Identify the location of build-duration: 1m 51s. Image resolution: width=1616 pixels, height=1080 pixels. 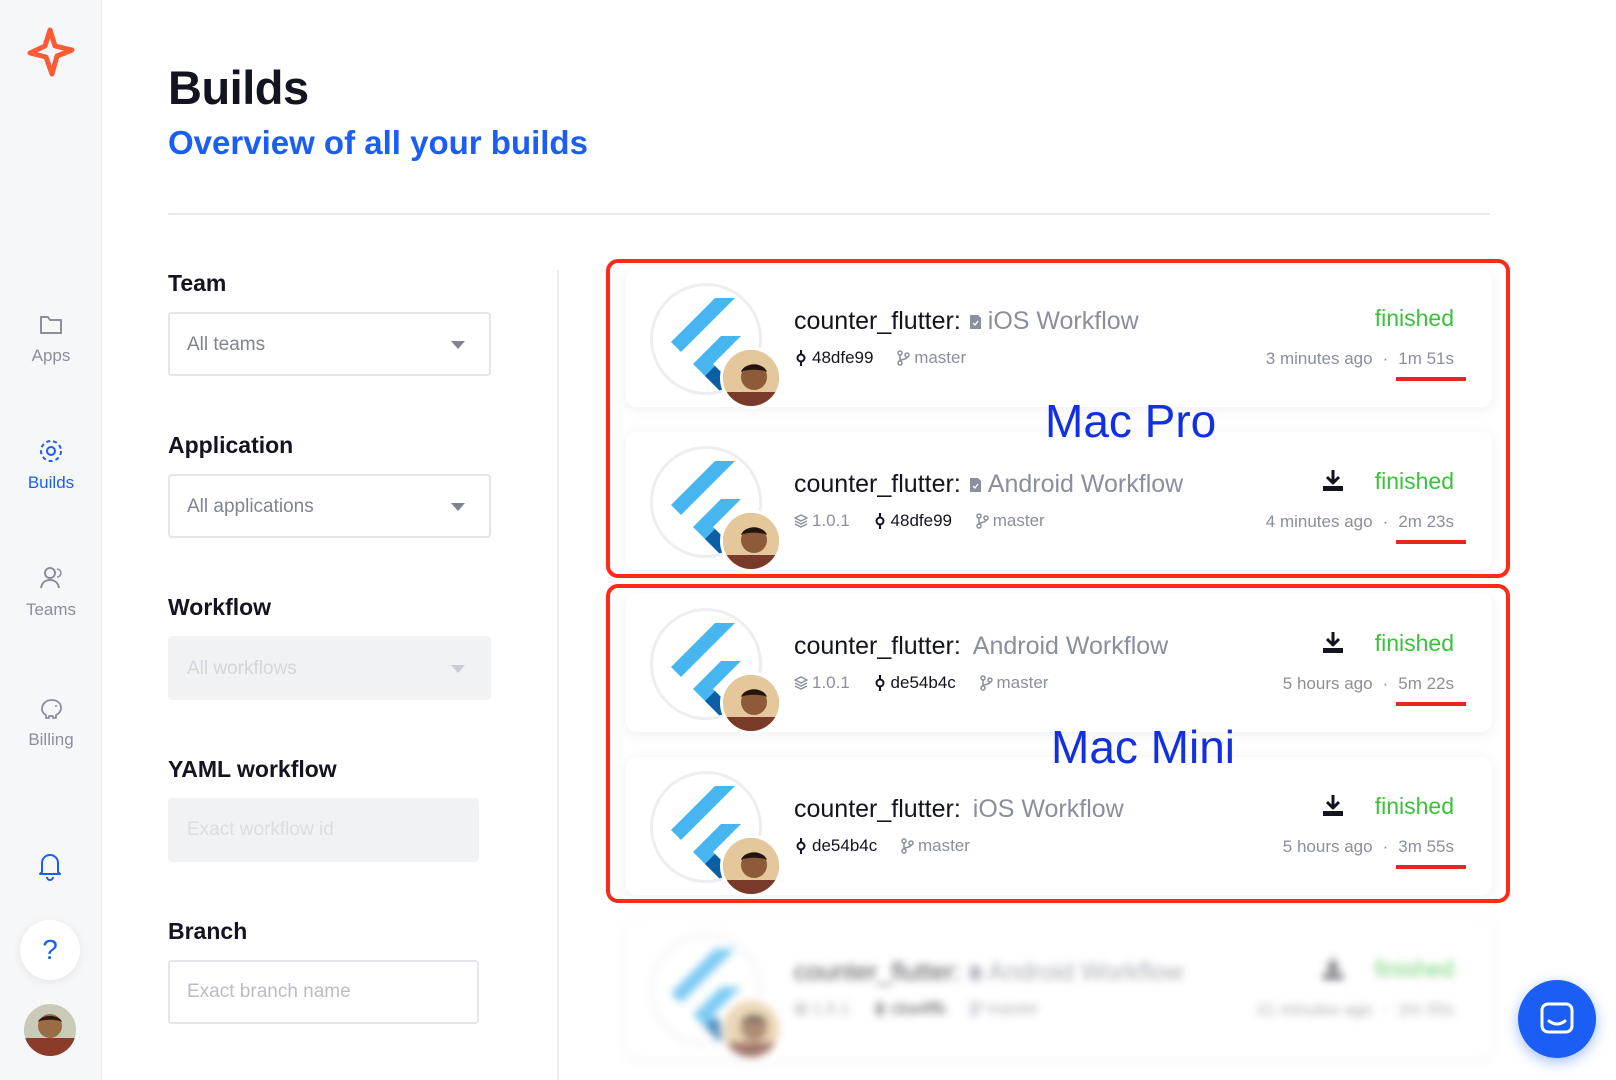
(1426, 358).